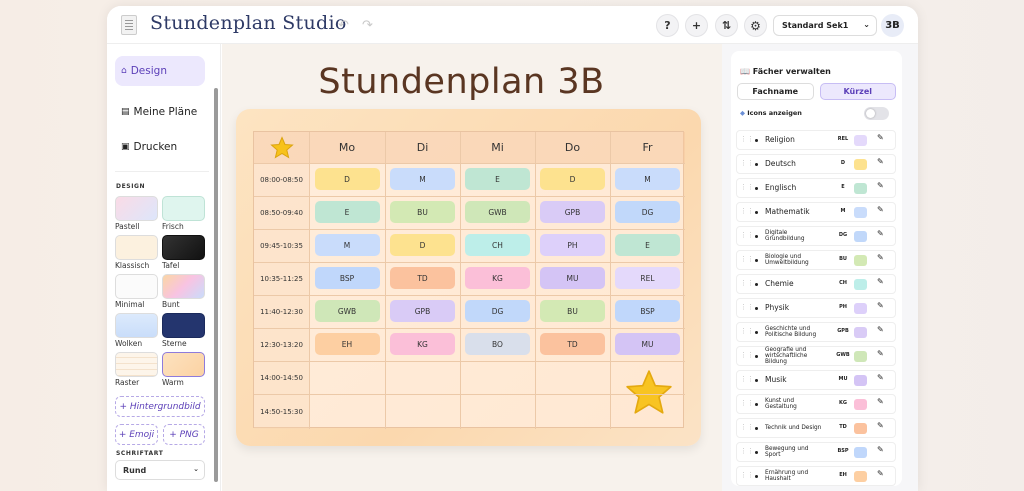  What do you see at coordinates (136, 286) in the screenshot?
I see `theme-minimal` at bounding box center [136, 286].